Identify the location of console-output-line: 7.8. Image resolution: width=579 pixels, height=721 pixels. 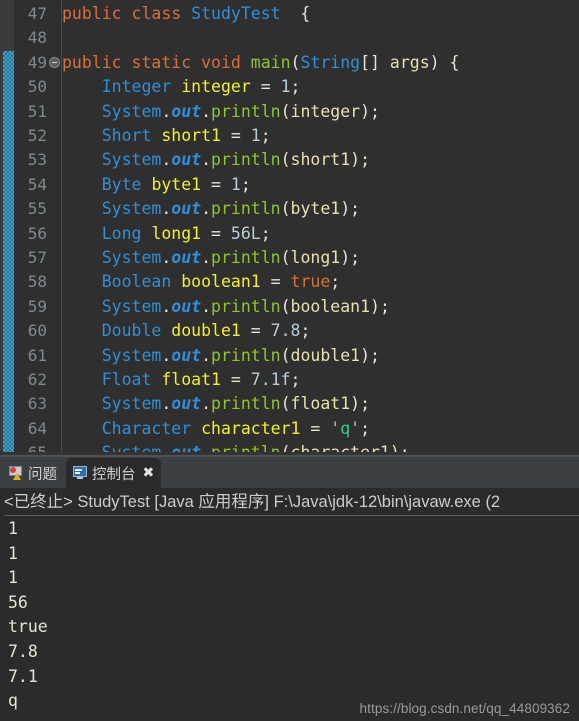
(23, 651).